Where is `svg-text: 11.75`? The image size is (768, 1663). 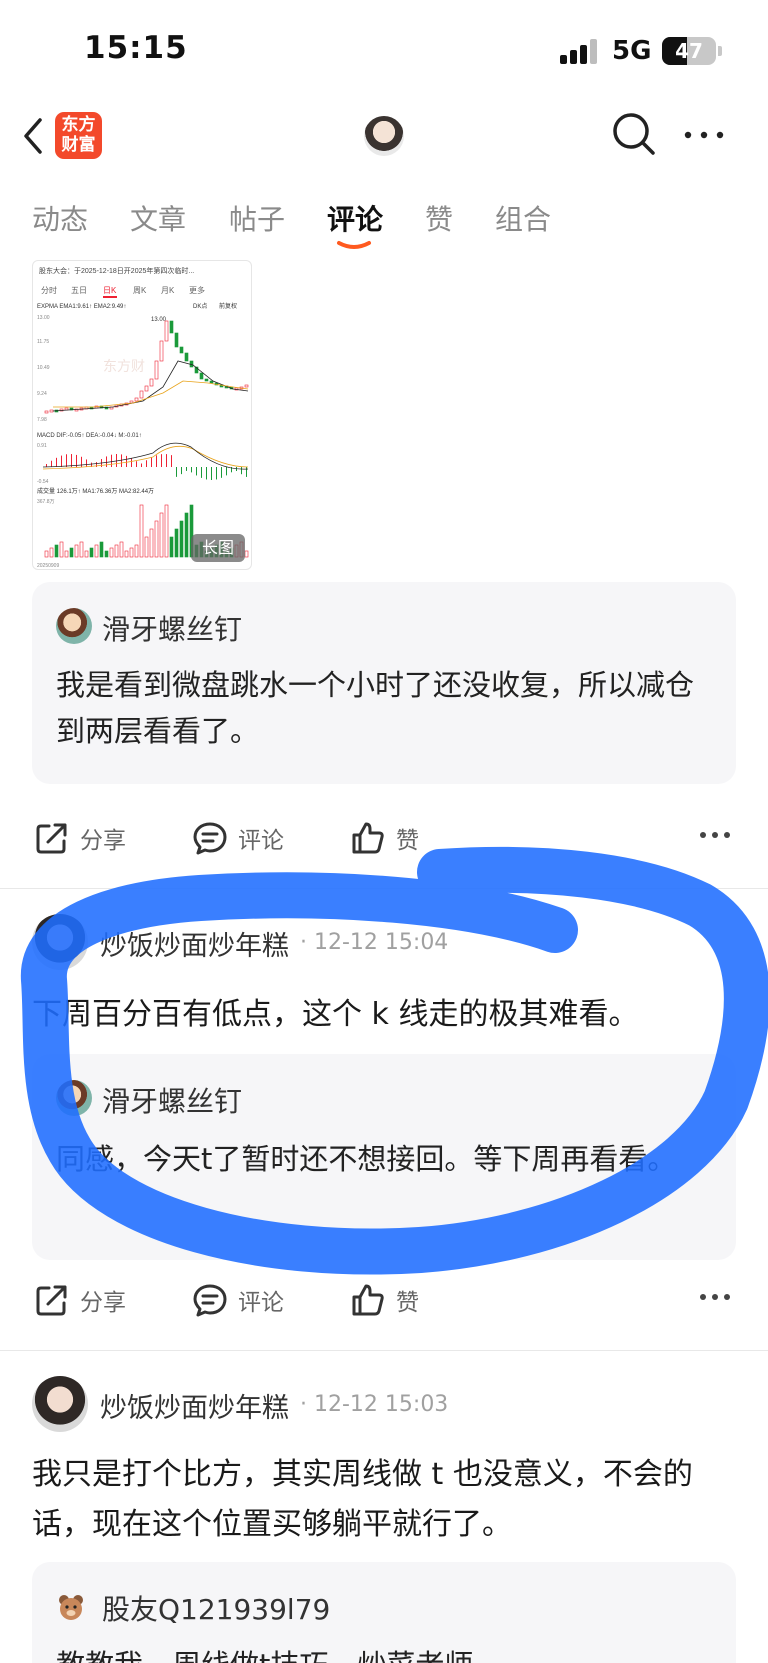
svg-text: 11.75 is located at coordinates (43, 342).